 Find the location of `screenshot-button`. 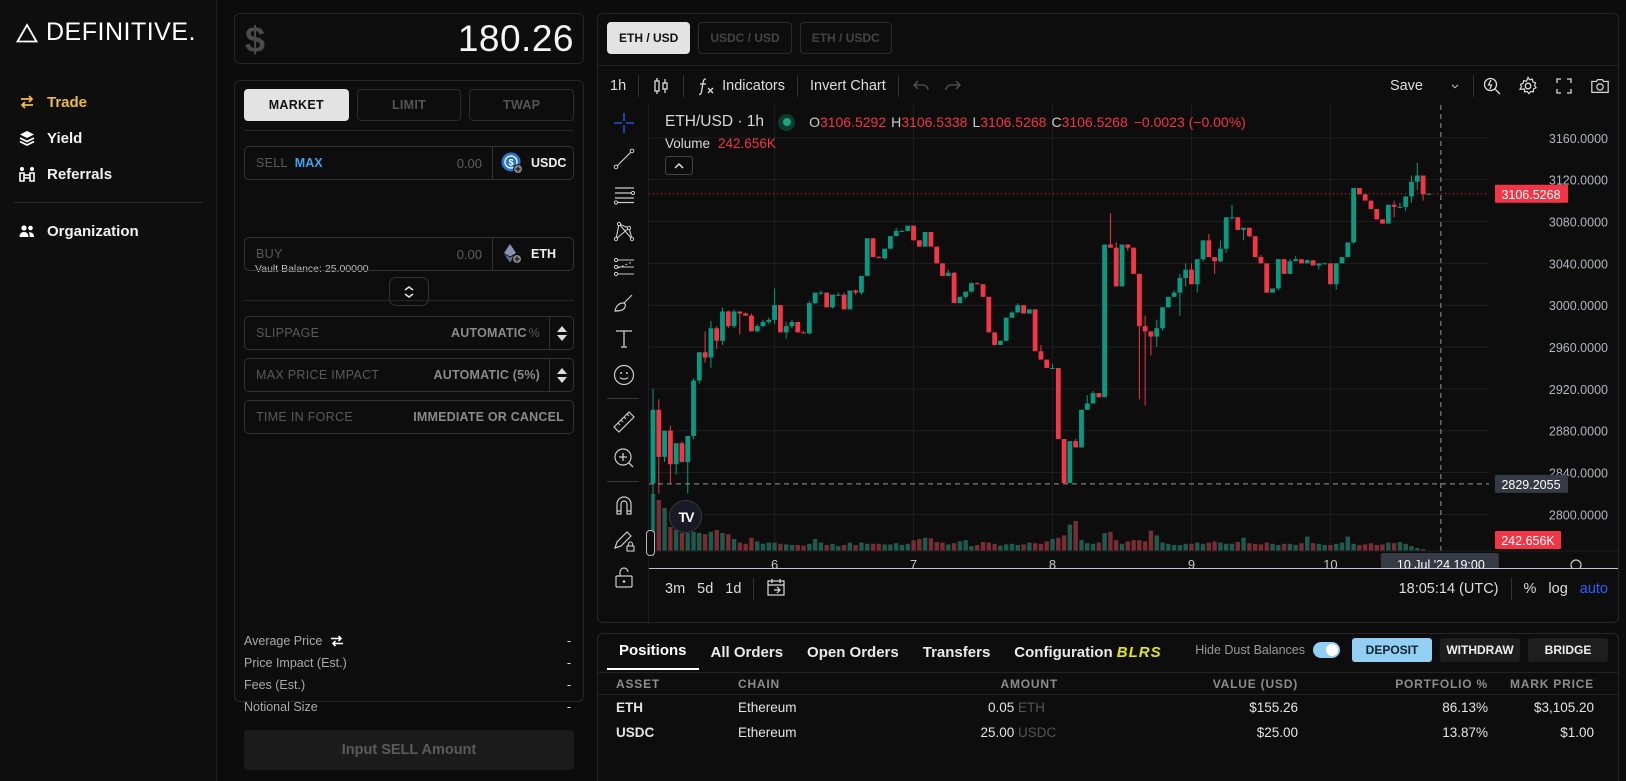

screenshot-button is located at coordinates (1600, 85).